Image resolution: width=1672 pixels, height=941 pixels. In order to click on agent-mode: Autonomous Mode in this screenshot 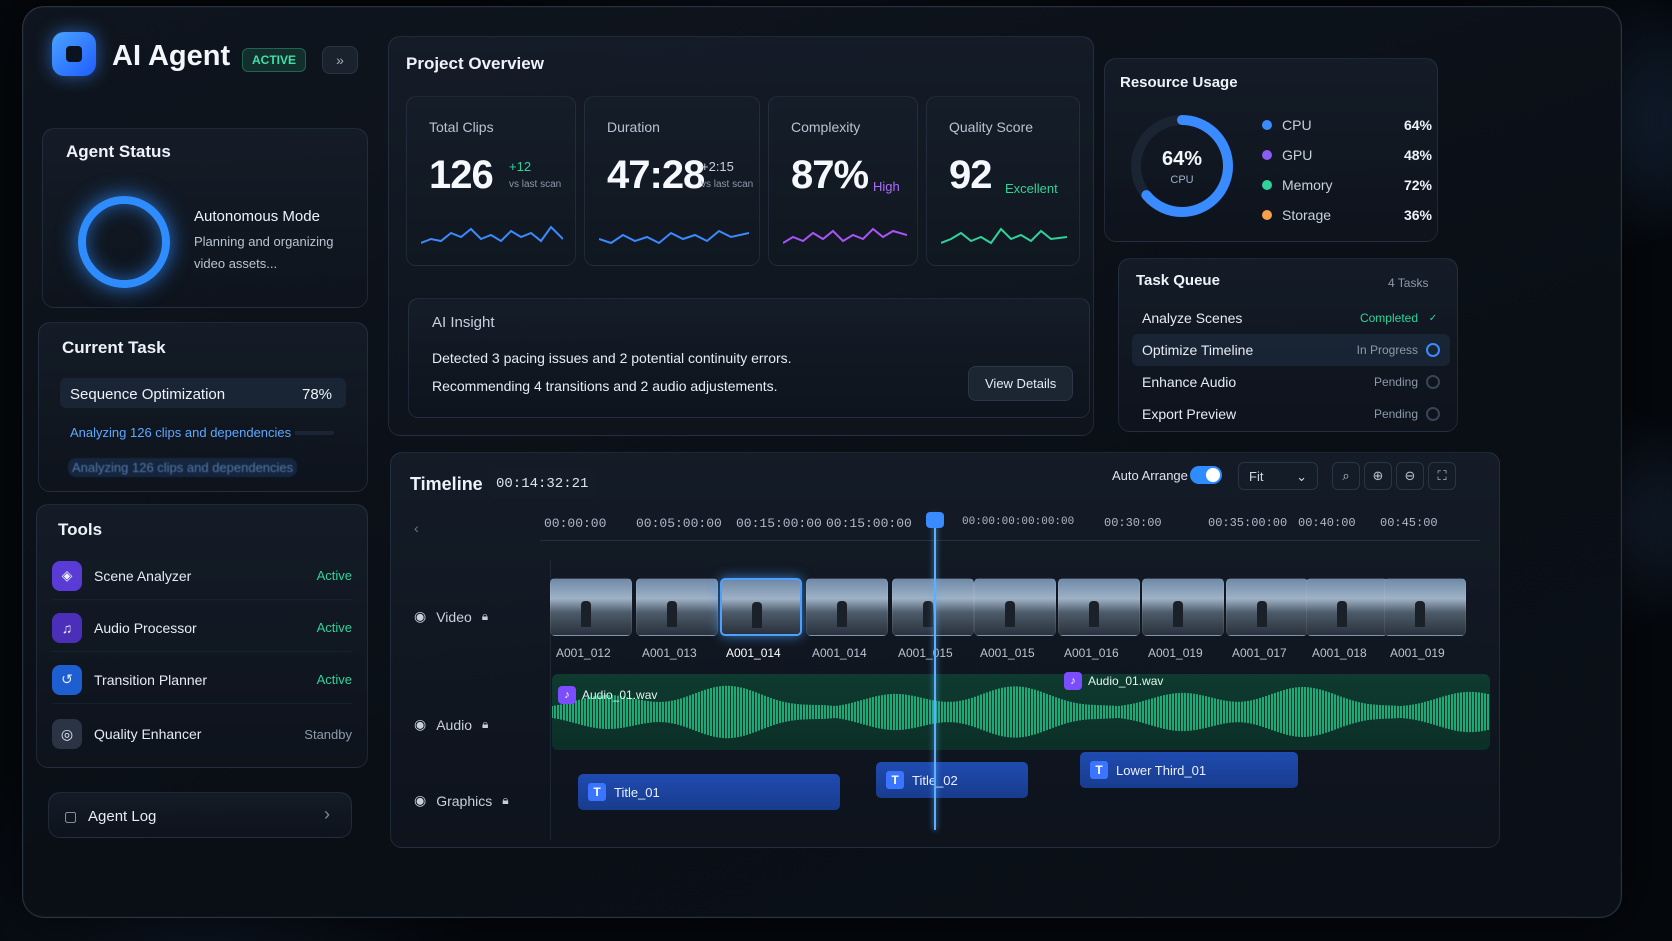, I will do `click(257, 216)`.